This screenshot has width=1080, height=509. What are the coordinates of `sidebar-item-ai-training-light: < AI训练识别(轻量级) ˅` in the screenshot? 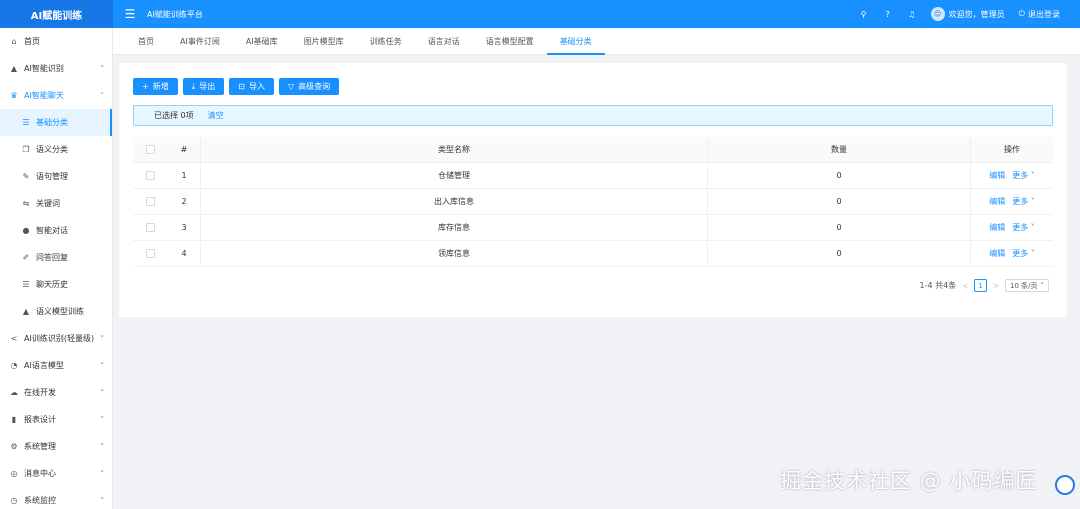 It's located at (56, 338).